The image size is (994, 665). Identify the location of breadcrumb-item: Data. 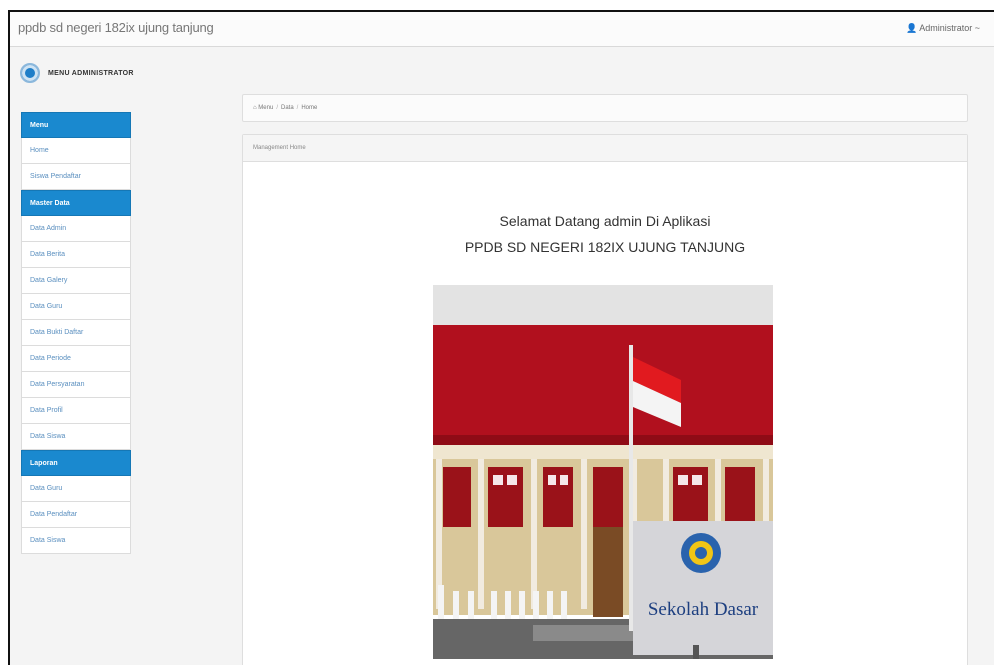
(287, 108).